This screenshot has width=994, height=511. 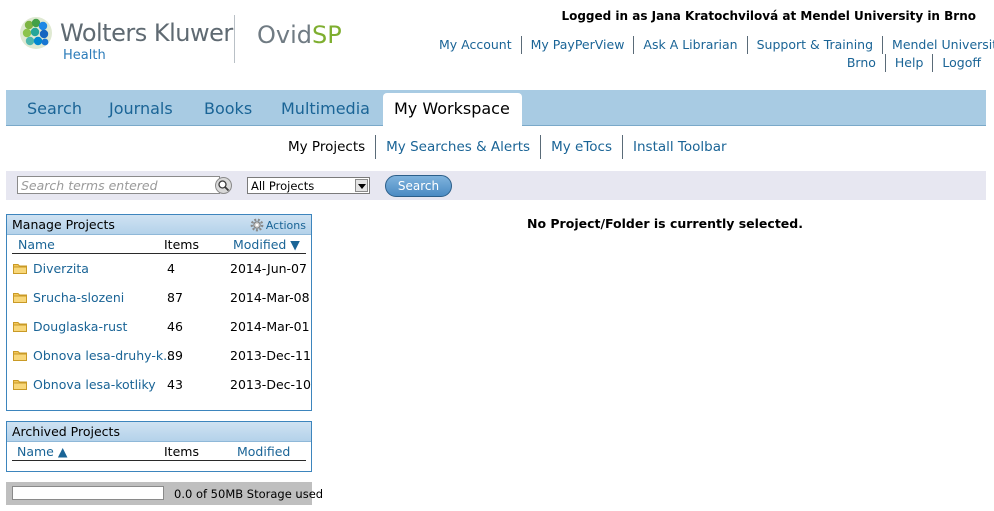 I want to click on archived-column-items: Items, so click(x=181, y=451).